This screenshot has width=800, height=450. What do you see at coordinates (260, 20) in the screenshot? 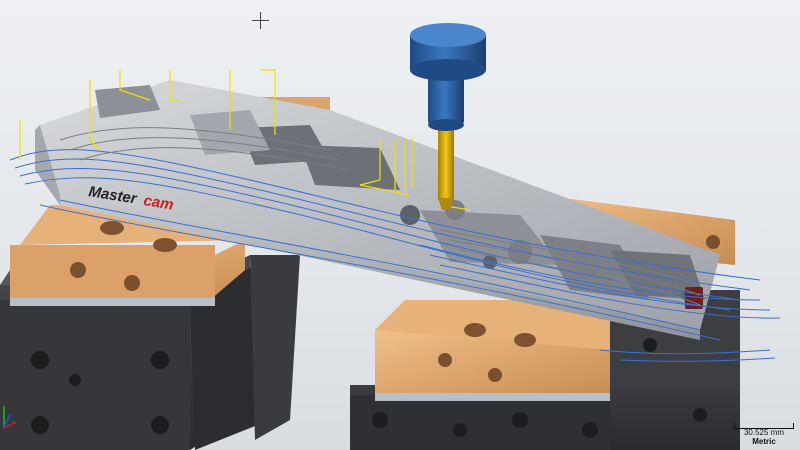
I see `crosshair-icon` at bounding box center [260, 20].